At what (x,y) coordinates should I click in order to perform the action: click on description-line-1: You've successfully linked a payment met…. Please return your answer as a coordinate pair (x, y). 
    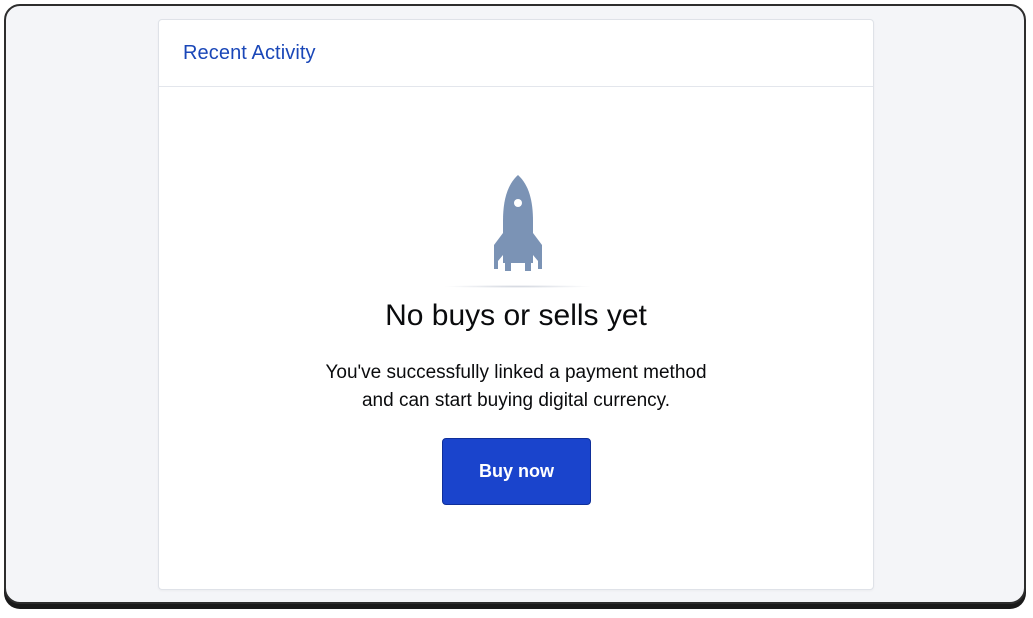
    Looking at the image, I should click on (516, 372).